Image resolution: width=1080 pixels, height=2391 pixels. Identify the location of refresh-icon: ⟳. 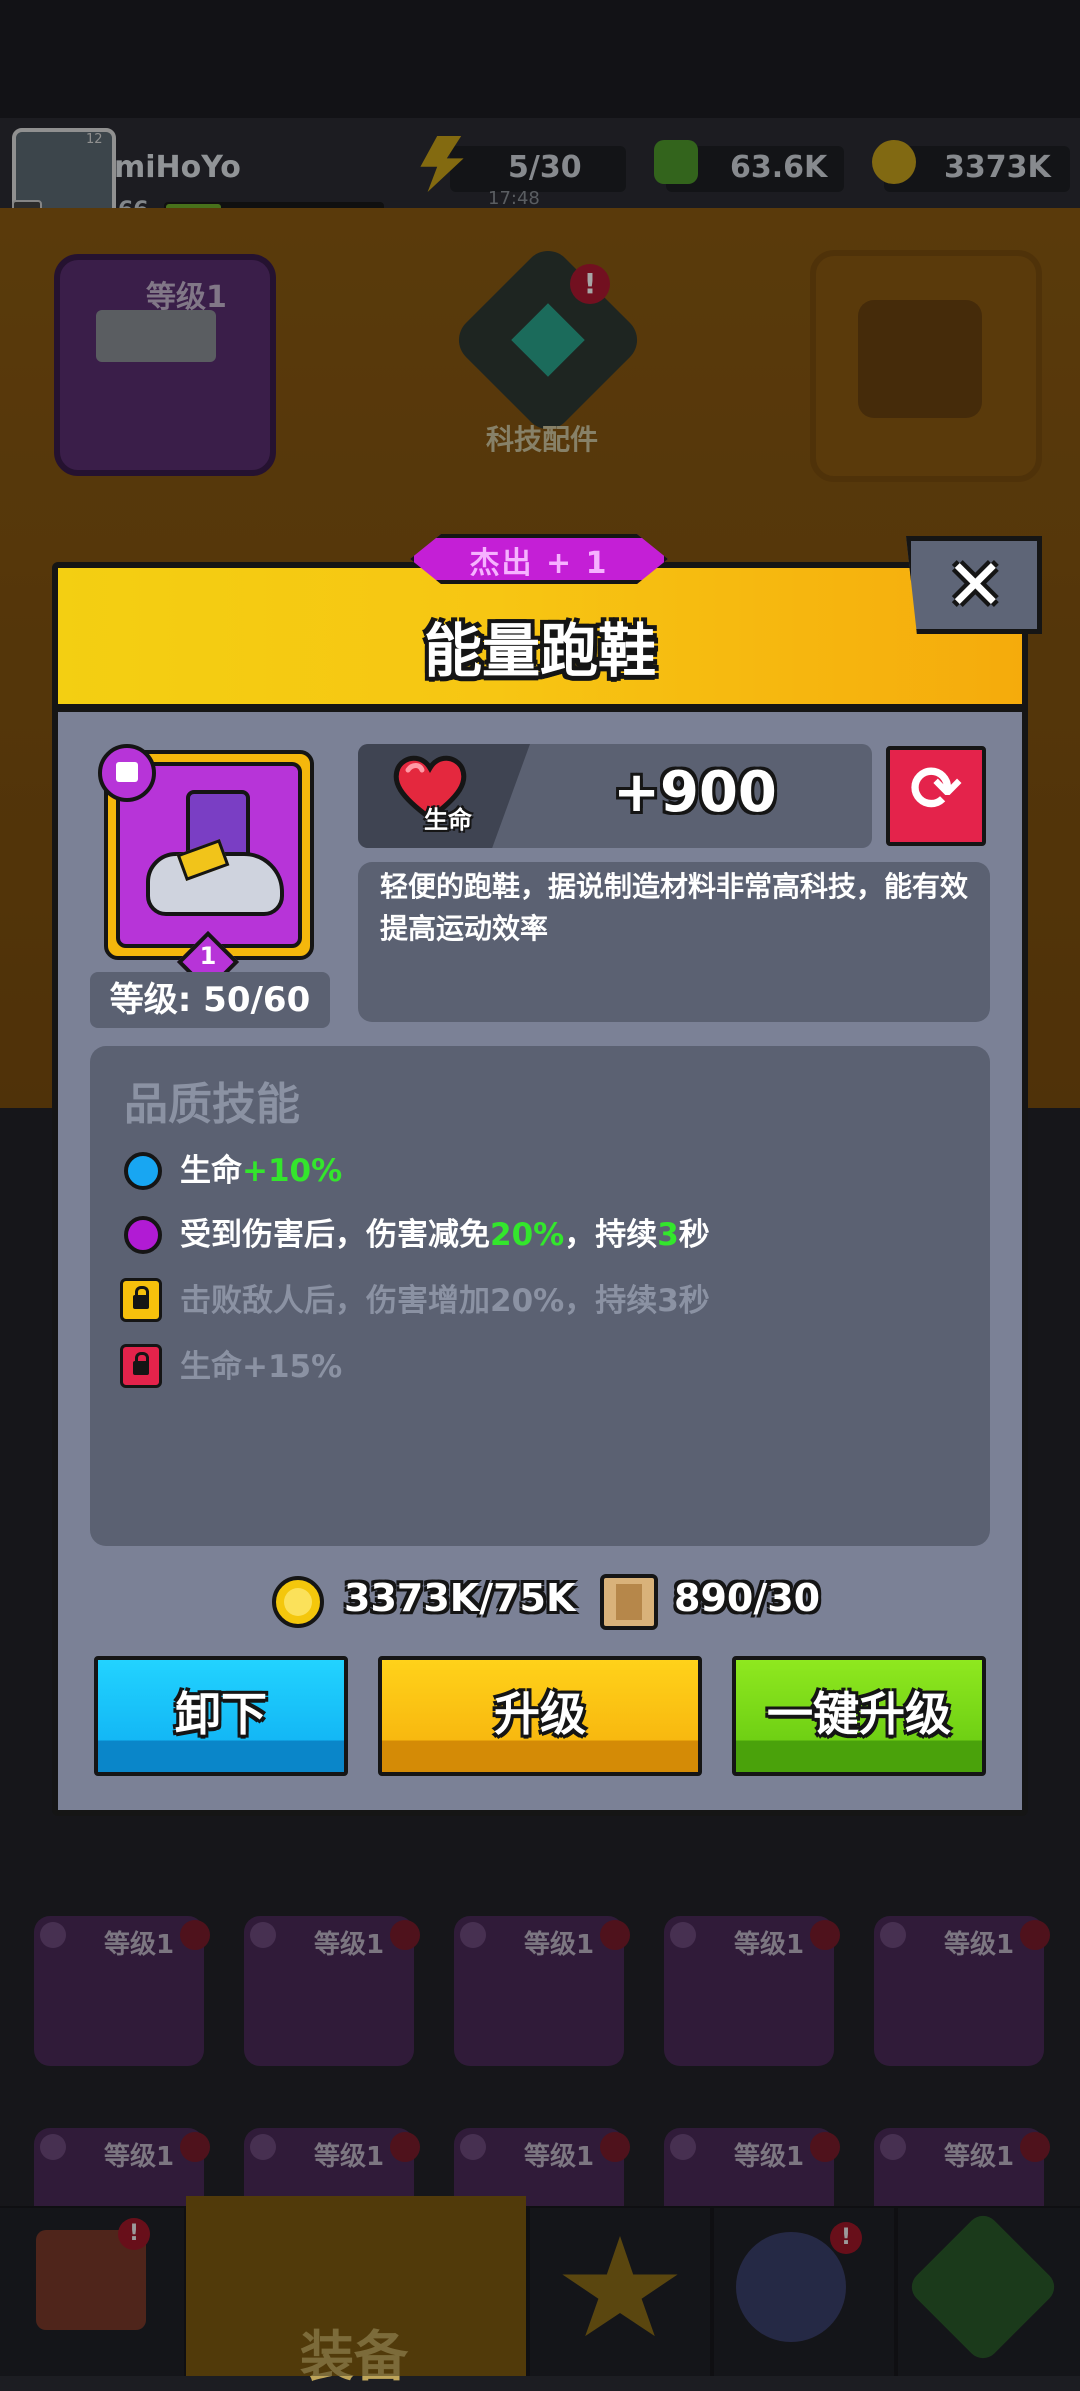
(936, 788).